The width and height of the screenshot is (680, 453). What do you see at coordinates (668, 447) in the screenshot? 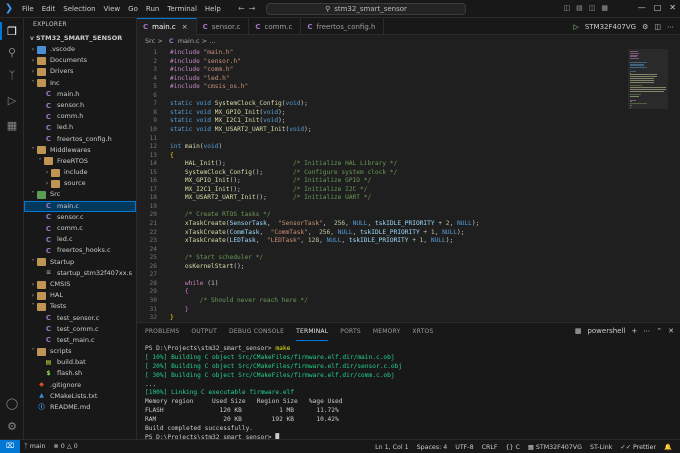
I see `notifications-icon: 🔔` at bounding box center [668, 447].